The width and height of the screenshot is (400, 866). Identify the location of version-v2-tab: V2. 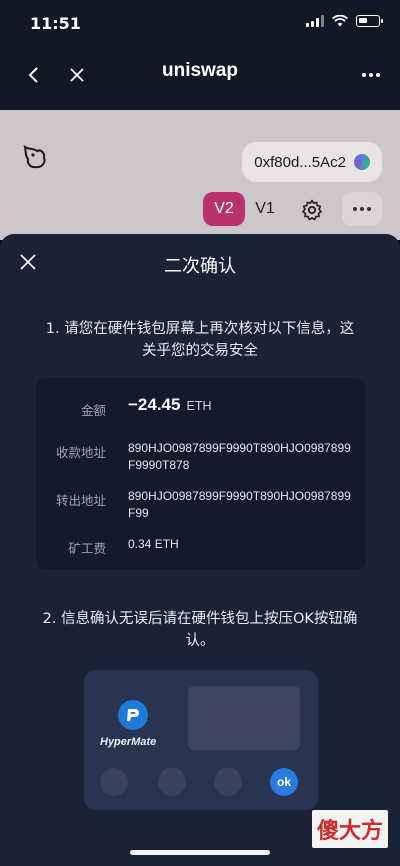
(224, 209).